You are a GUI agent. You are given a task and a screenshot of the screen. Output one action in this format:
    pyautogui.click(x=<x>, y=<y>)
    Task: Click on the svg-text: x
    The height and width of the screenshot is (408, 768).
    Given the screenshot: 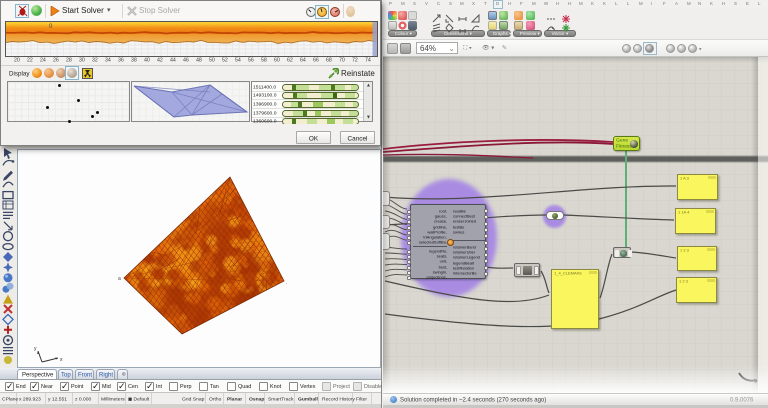 What is the action you would take?
    pyautogui.click(x=61, y=360)
    